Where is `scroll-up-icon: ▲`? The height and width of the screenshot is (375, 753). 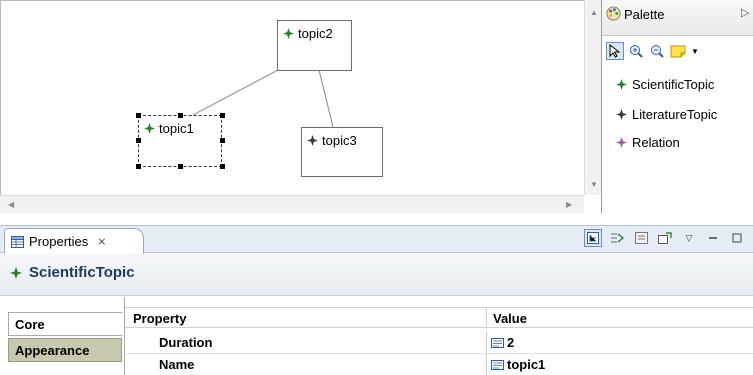
scroll-up-icon: ▲ is located at coordinates (594, 12).